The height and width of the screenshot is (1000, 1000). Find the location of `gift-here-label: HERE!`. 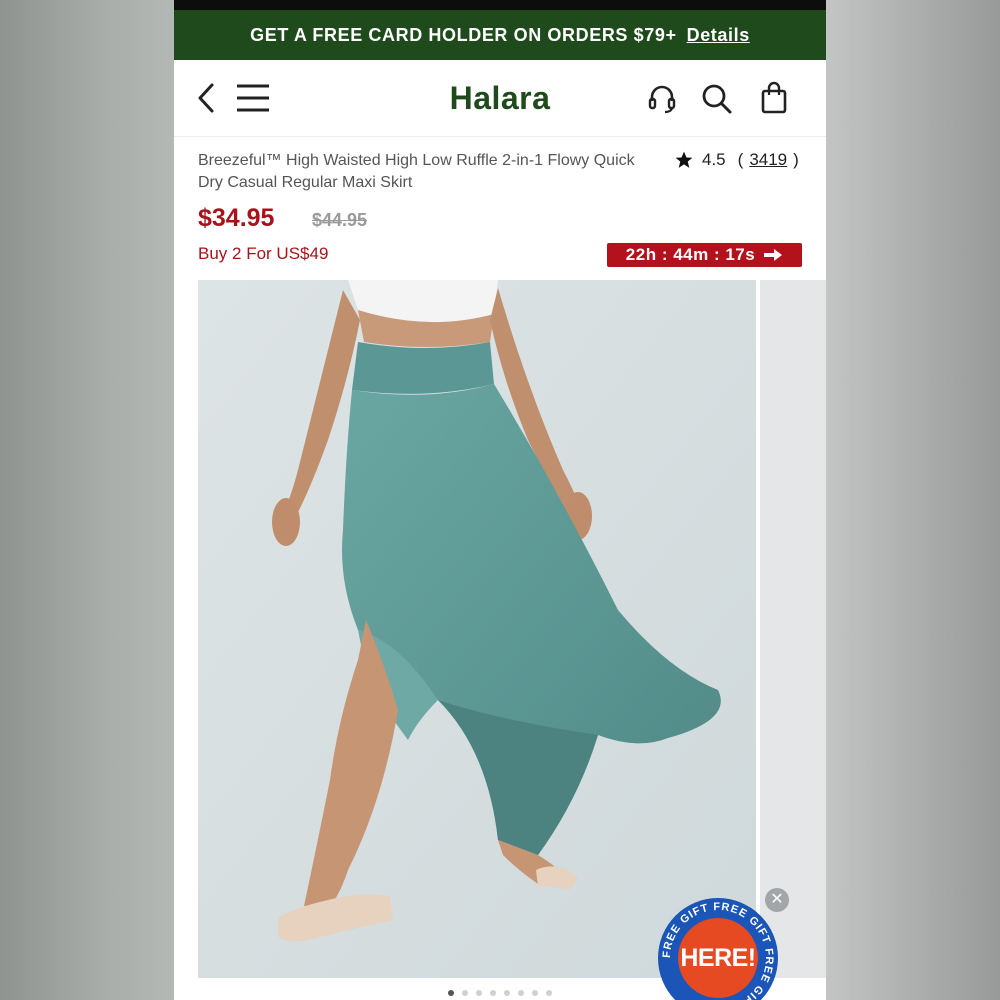

gift-here-label: HERE! is located at coordinates (718, 957).